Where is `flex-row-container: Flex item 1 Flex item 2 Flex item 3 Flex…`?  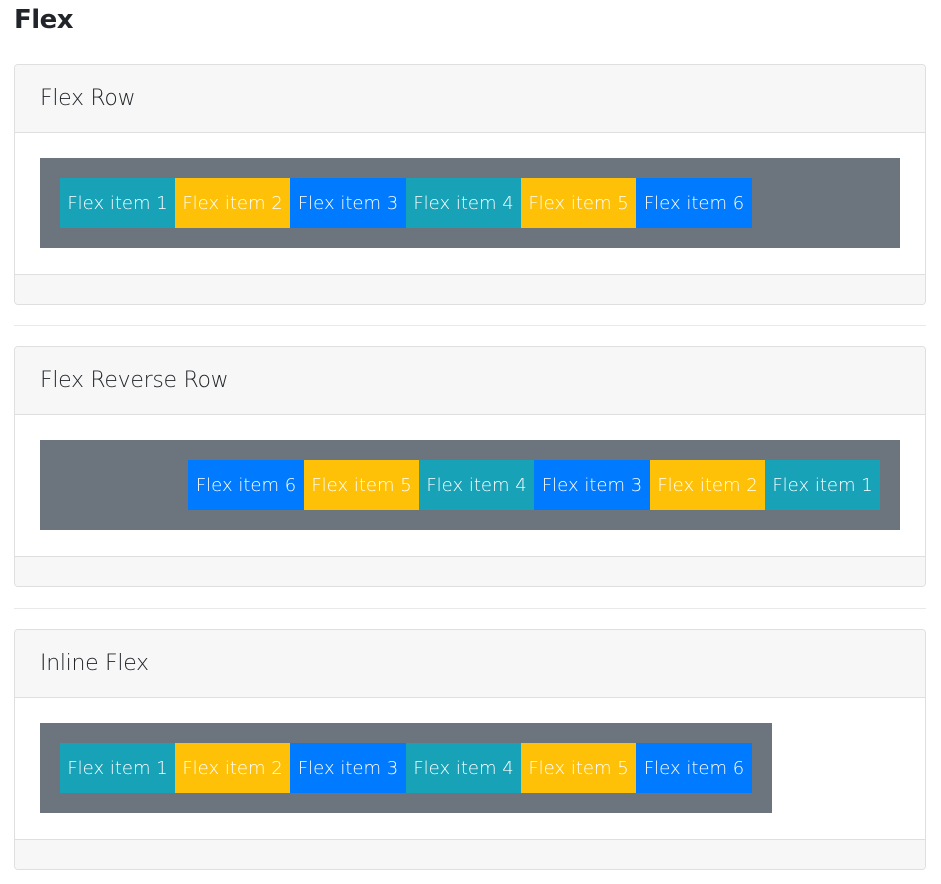
flex-row-container: Flex item 1 Flex item 2 Flex item 3 Flex… is located at coordinates (470, 203).